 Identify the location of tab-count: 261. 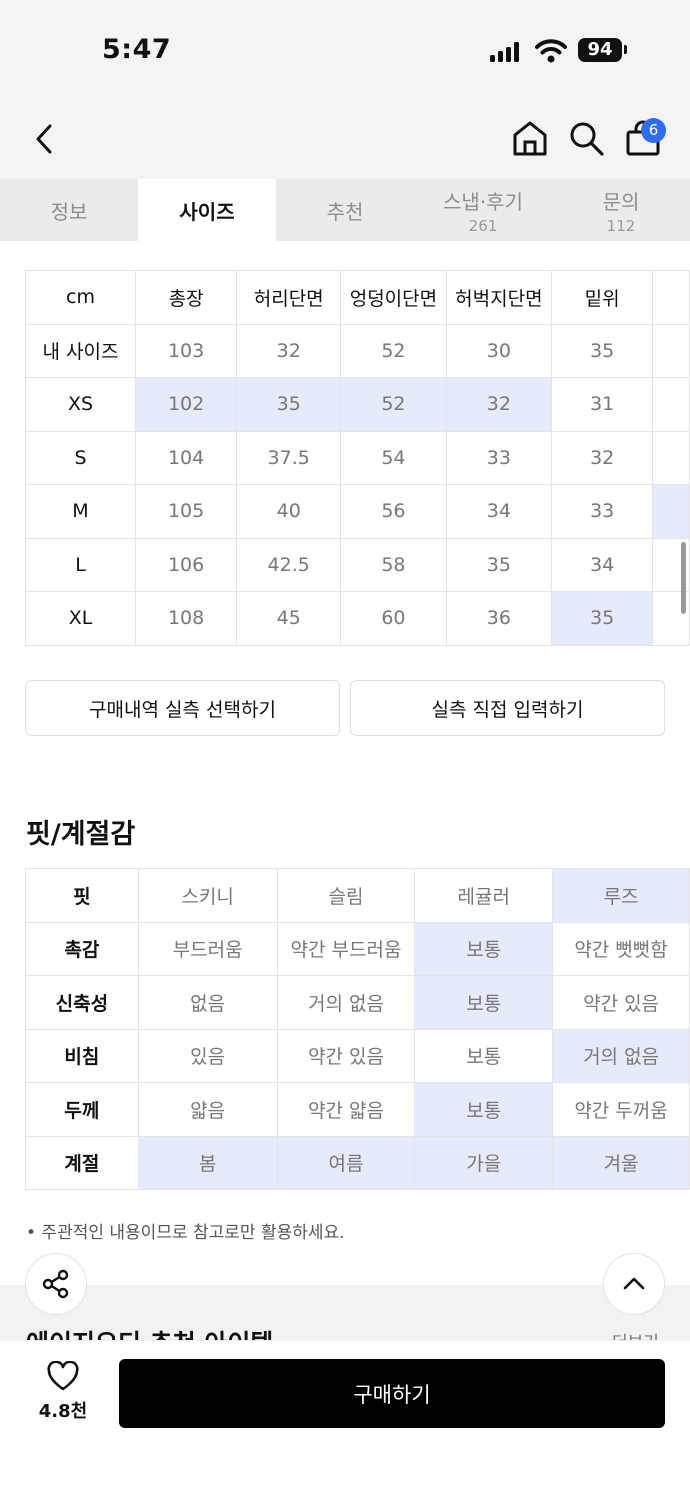
(483, 225).